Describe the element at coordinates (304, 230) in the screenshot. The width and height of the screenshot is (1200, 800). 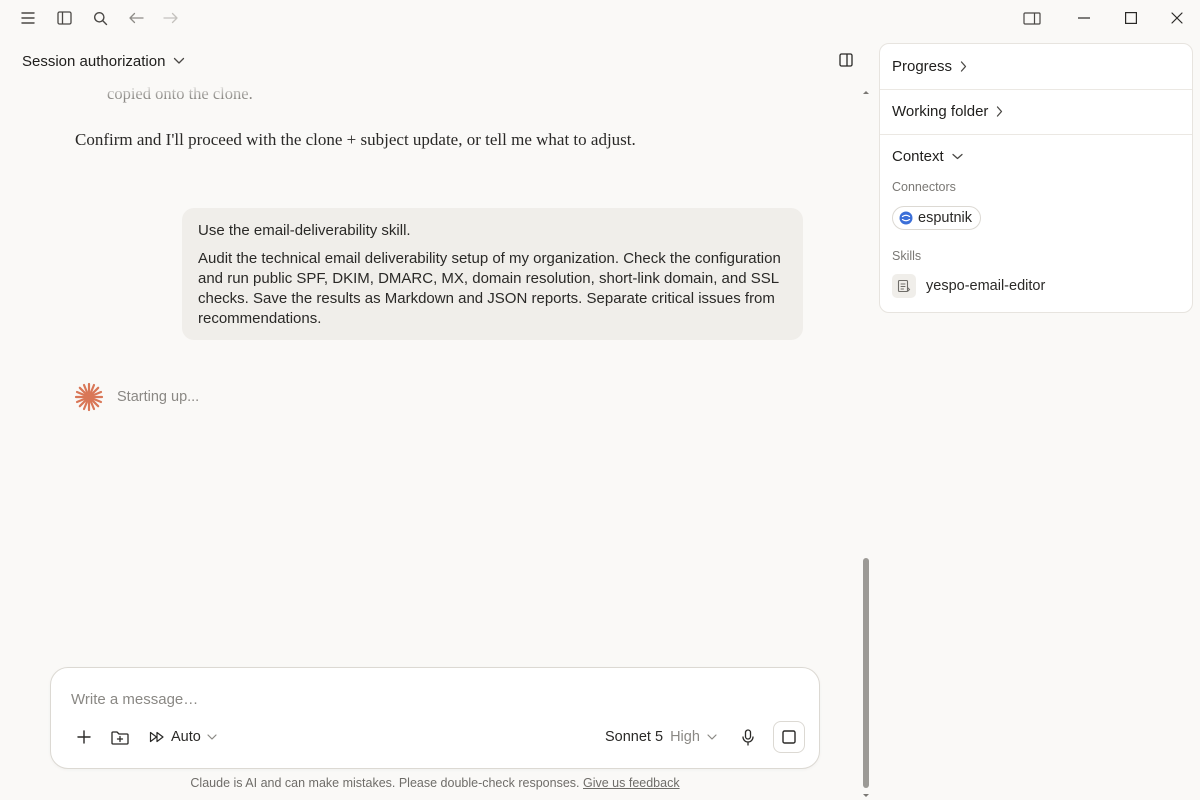
I see `user-message-line: Use the email-deliverability skill.` at that location.